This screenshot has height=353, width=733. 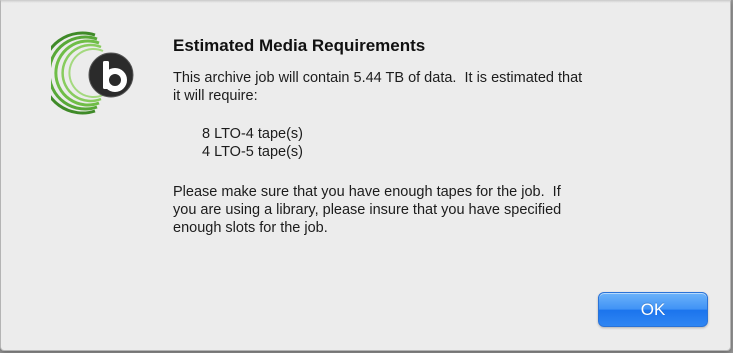 What do you see at coordinates (215, 96) in the screenshot?
I see `message-line-2: it will require:` at bounding box center [215, 96].